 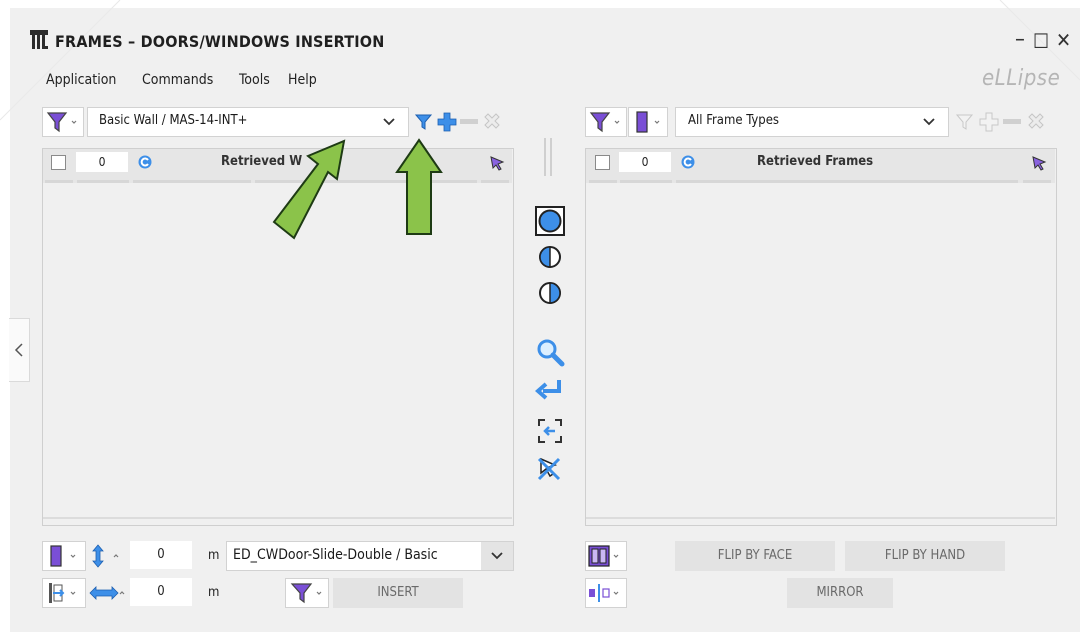 What do you see at coordinates (815, 161) in the screenshot?
I see `right-list-title: Retrieved Frames` at bounding box center [815, 161].